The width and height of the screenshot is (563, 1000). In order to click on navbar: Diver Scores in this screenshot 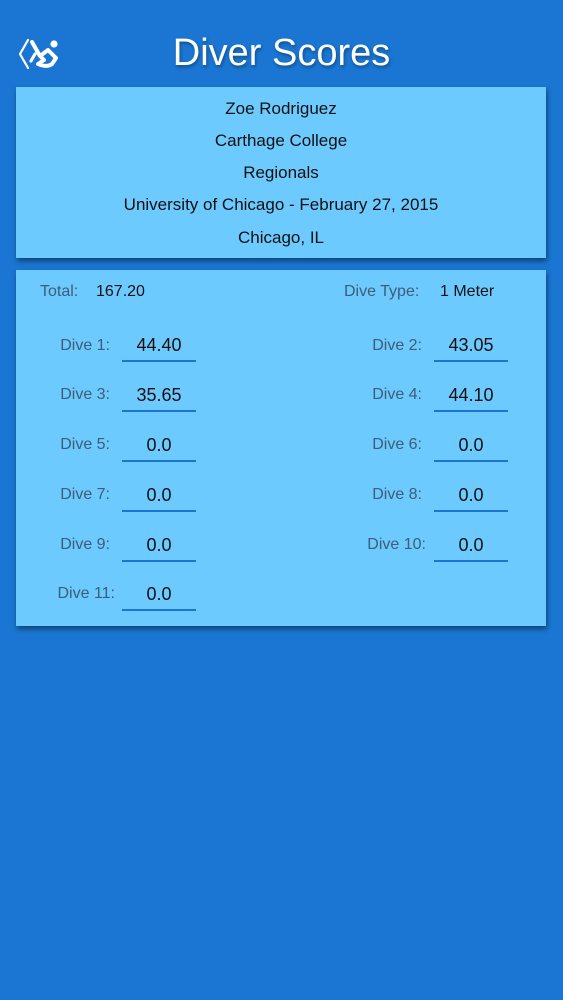, I will do `click(281, 43)`.